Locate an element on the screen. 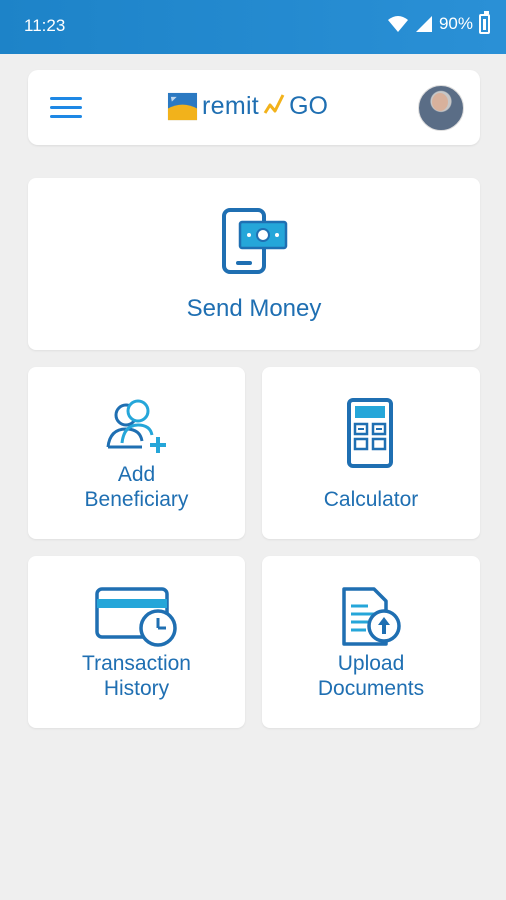 This screenshot has height=900, width=506. calculator-label: Calculator is located at coordinates (371, 499).